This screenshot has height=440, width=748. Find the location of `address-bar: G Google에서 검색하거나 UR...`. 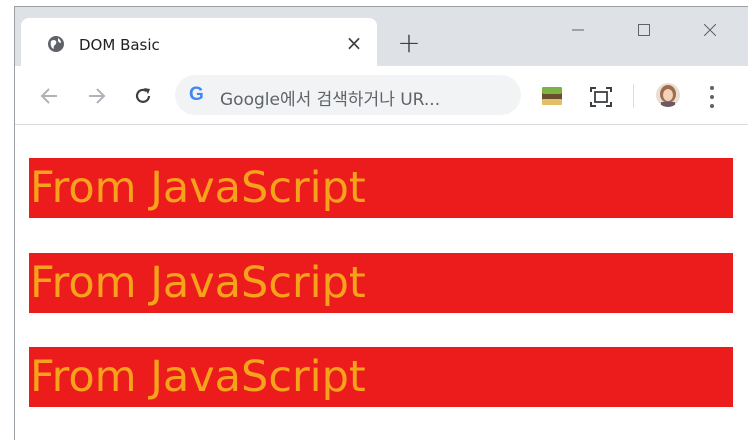

address-bar: G Google에서 검색하거나 UR... is located at coordinates (348, 95).